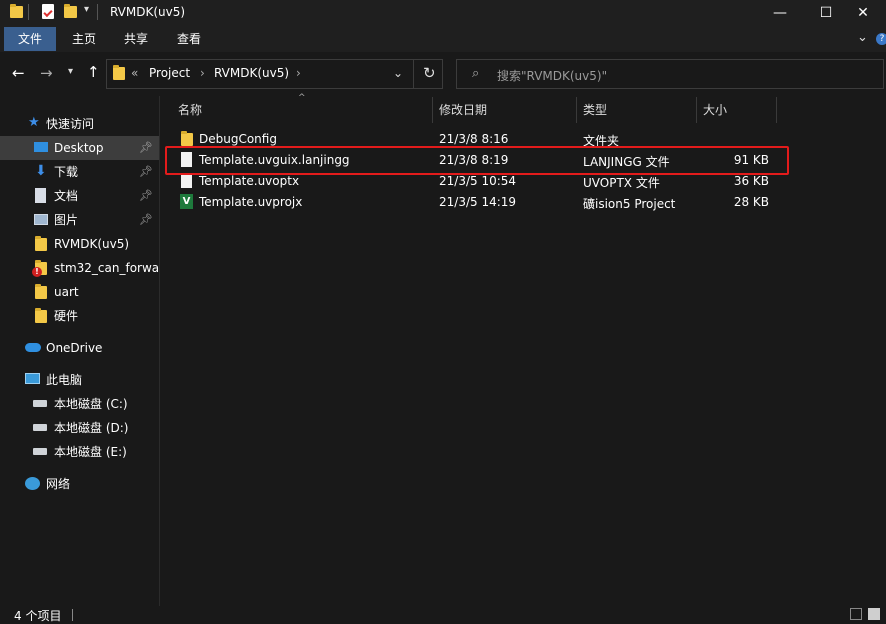 Image resolution: width=886 pixels, height=624 pixels. I want to click on ribbon-expand-icon: ⌄, so click(862, 37).